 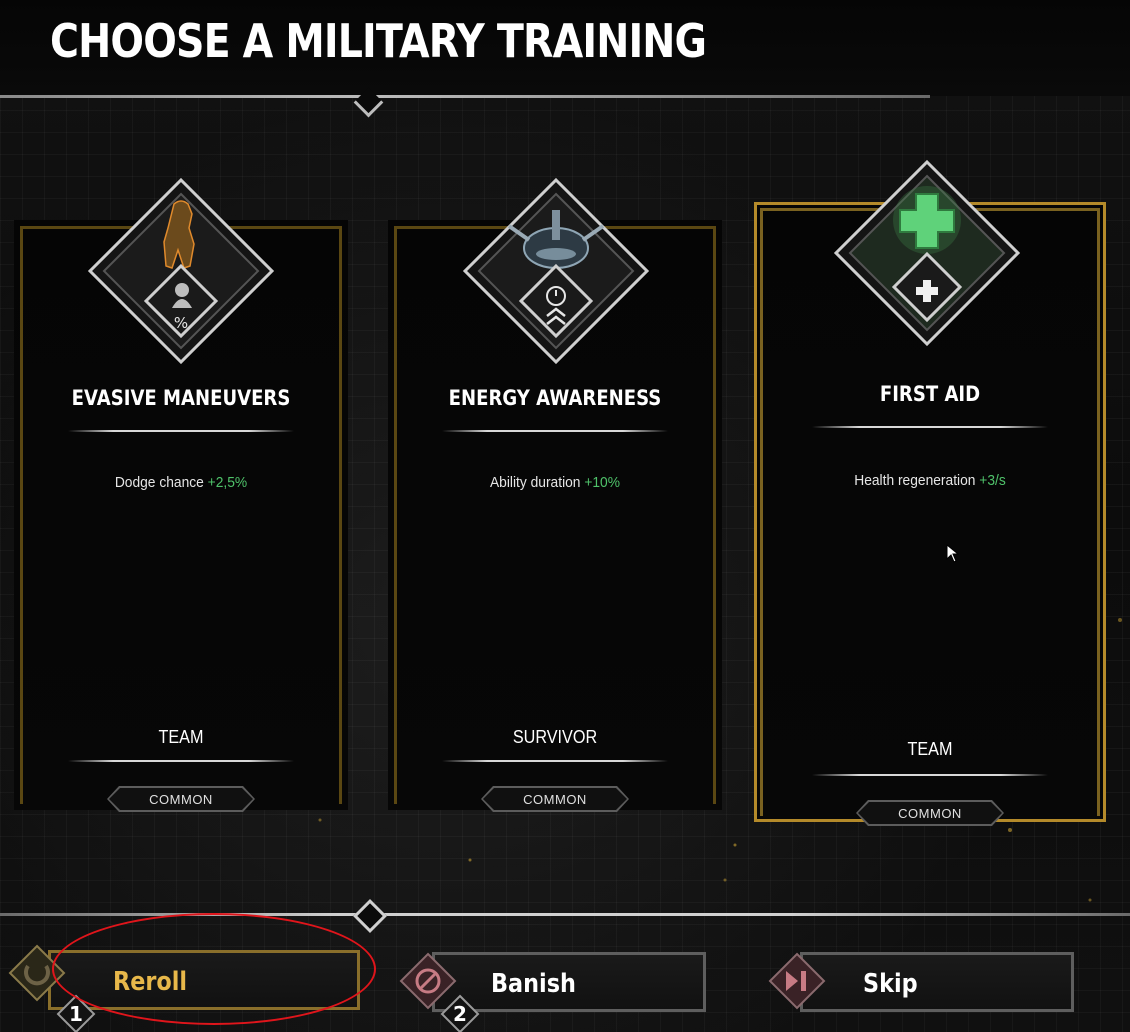 What do you see at coordinates (460, 1014) in the screenshot?
I see `banish-hotkey: 2` at bounding box center [460, 1014].